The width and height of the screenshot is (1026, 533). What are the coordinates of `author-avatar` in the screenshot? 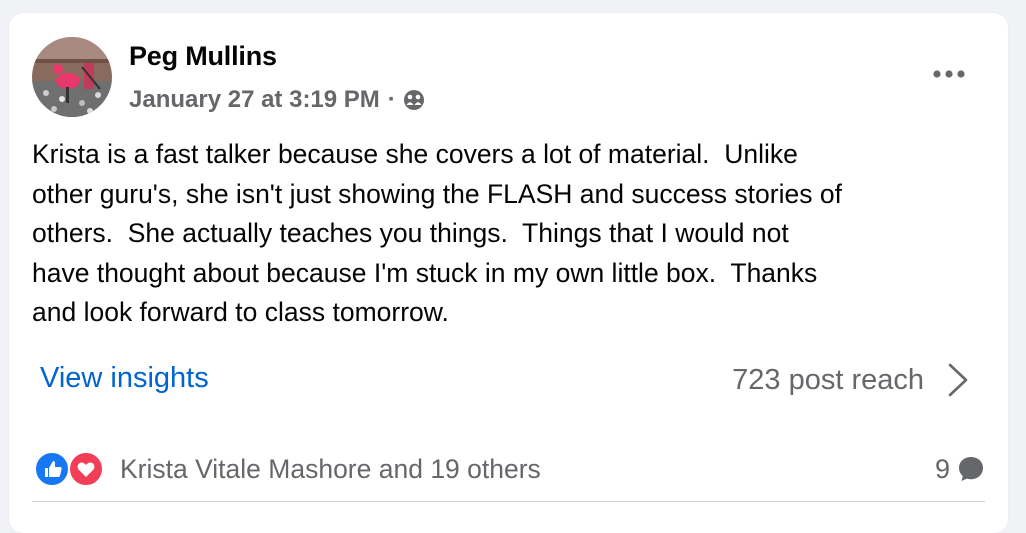 It's located at (72, 77).